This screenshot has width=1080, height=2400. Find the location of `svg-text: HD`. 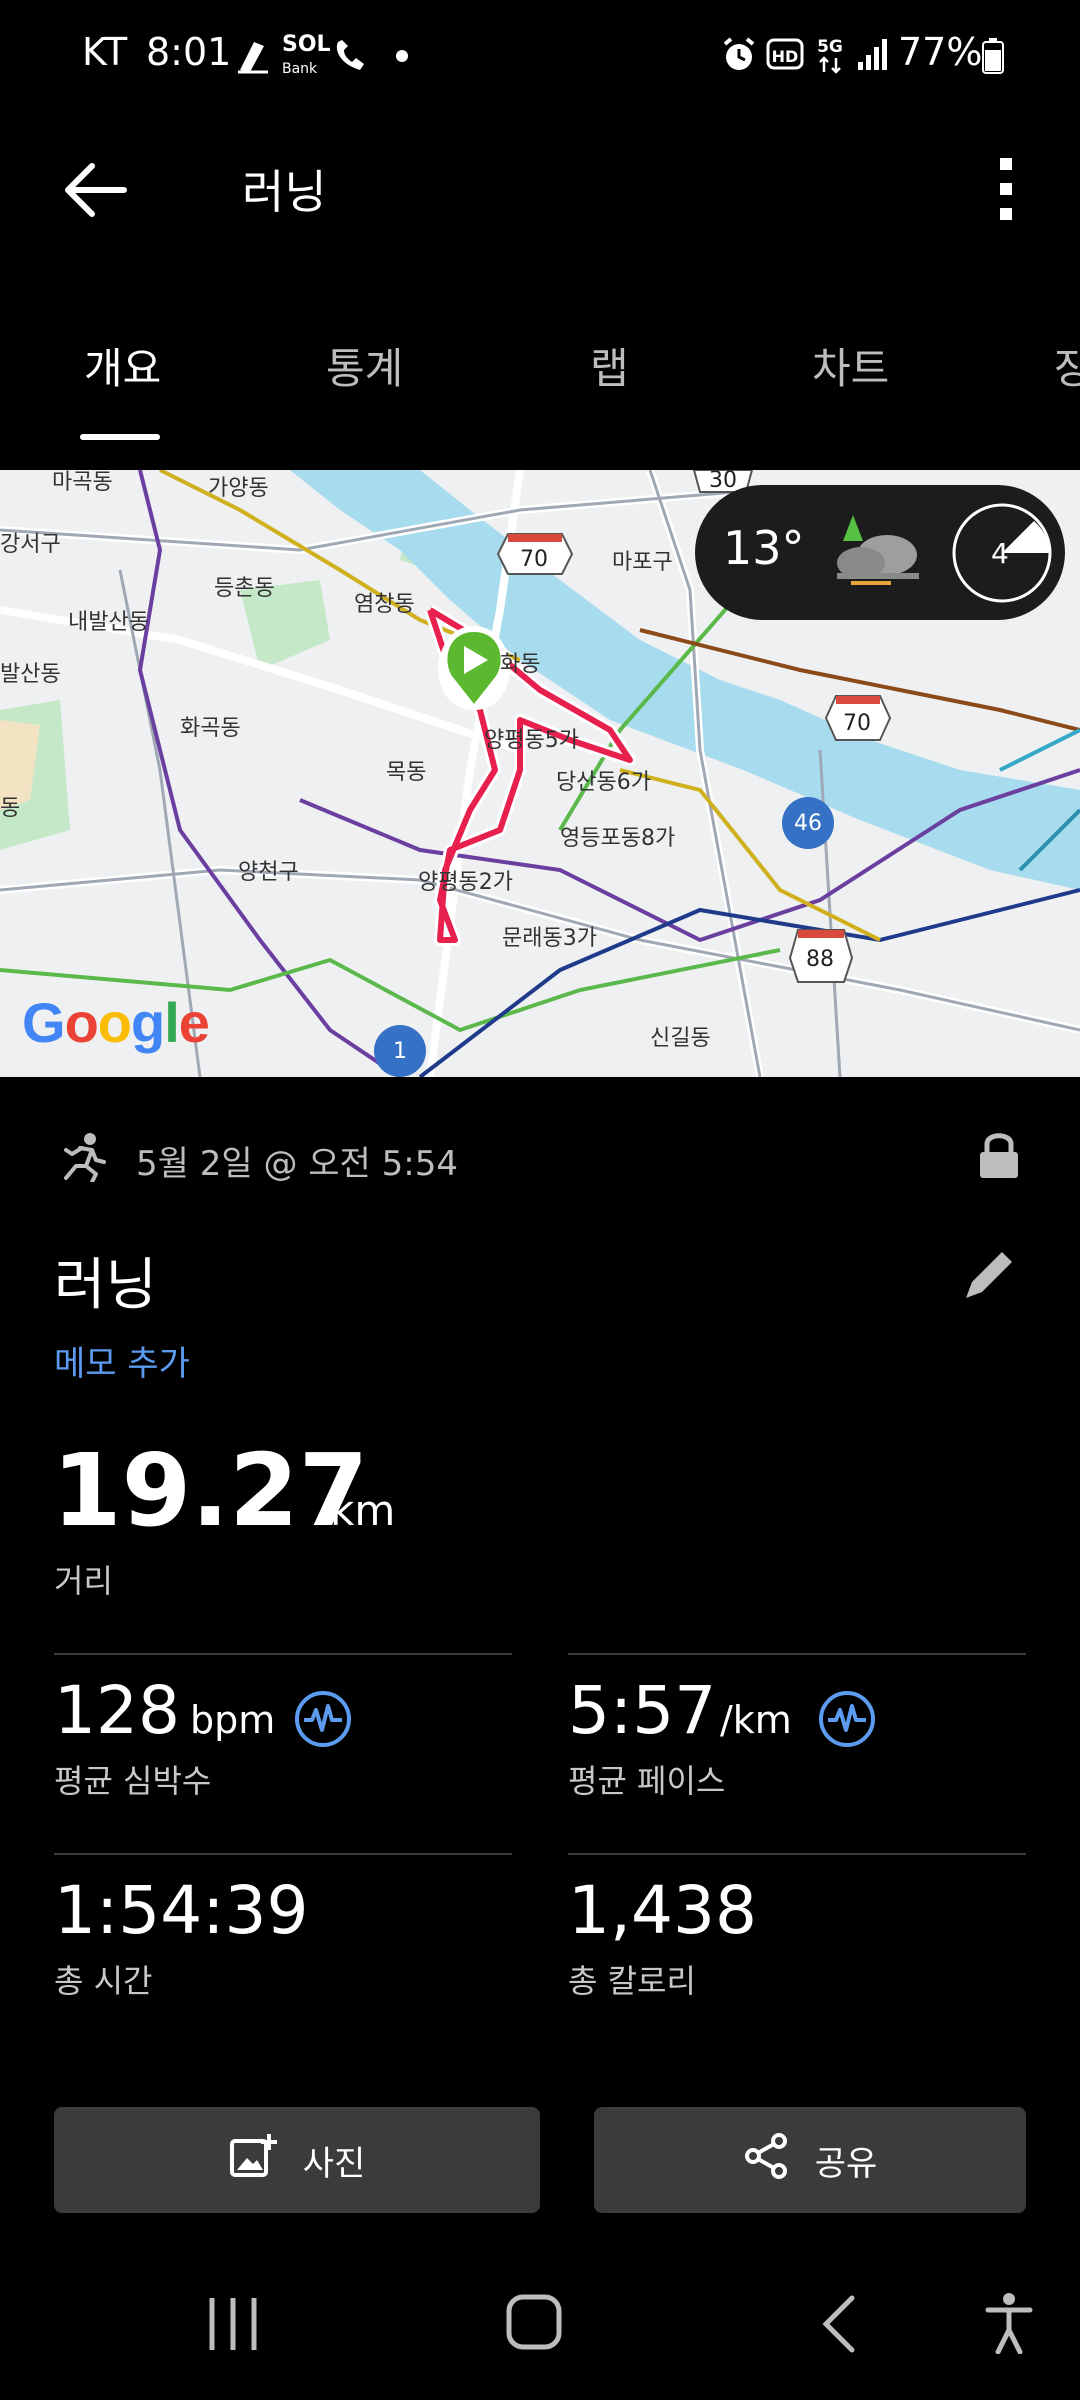

svg-text: HD is located at coordinates (785, 56).